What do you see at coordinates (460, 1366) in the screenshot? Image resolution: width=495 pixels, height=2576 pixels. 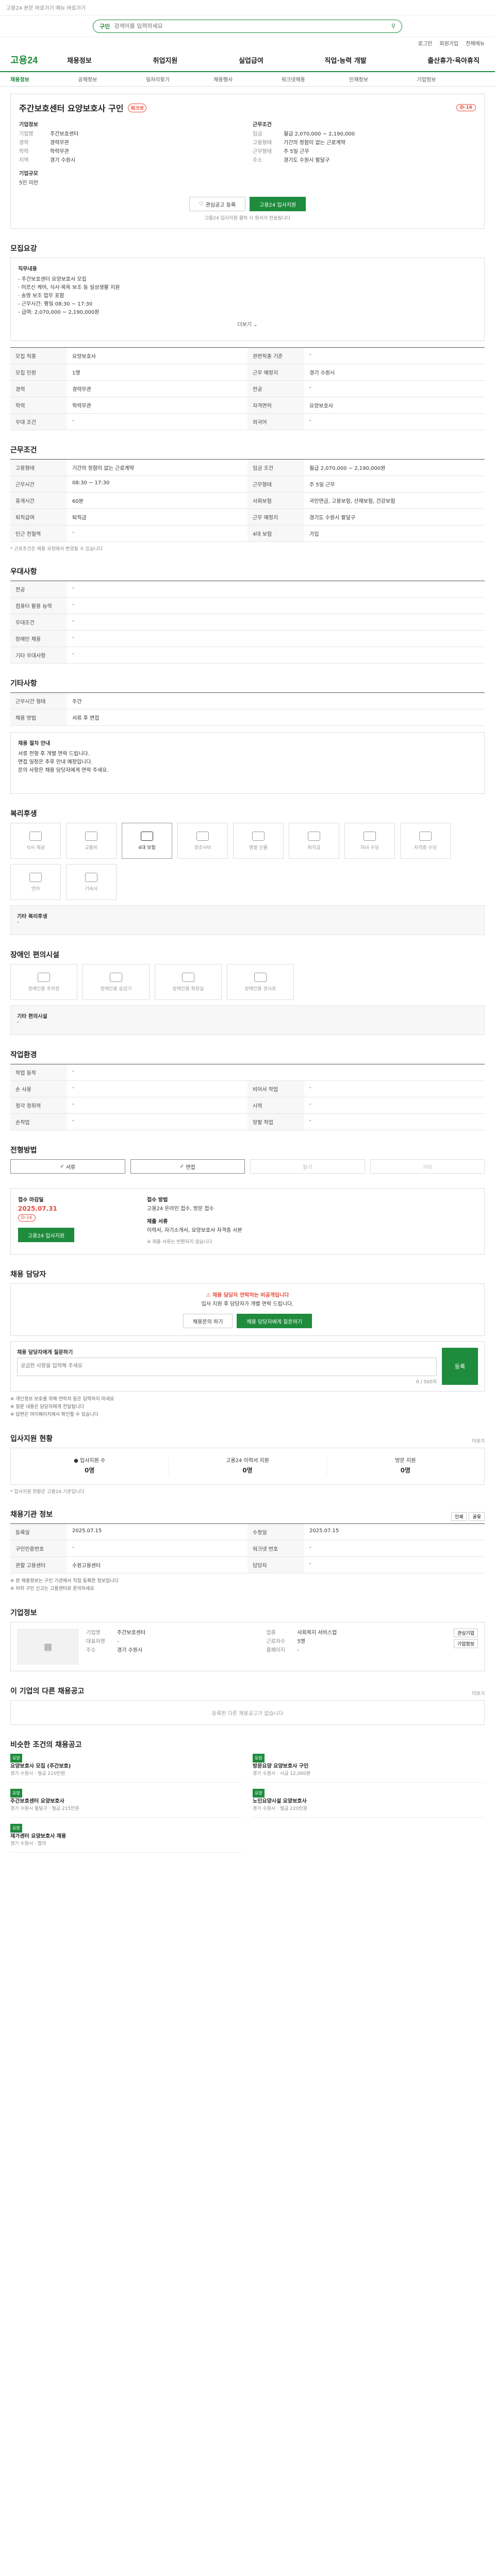 I see `inquiry-submit-button: 등록` at bounding box center [460, 1366].